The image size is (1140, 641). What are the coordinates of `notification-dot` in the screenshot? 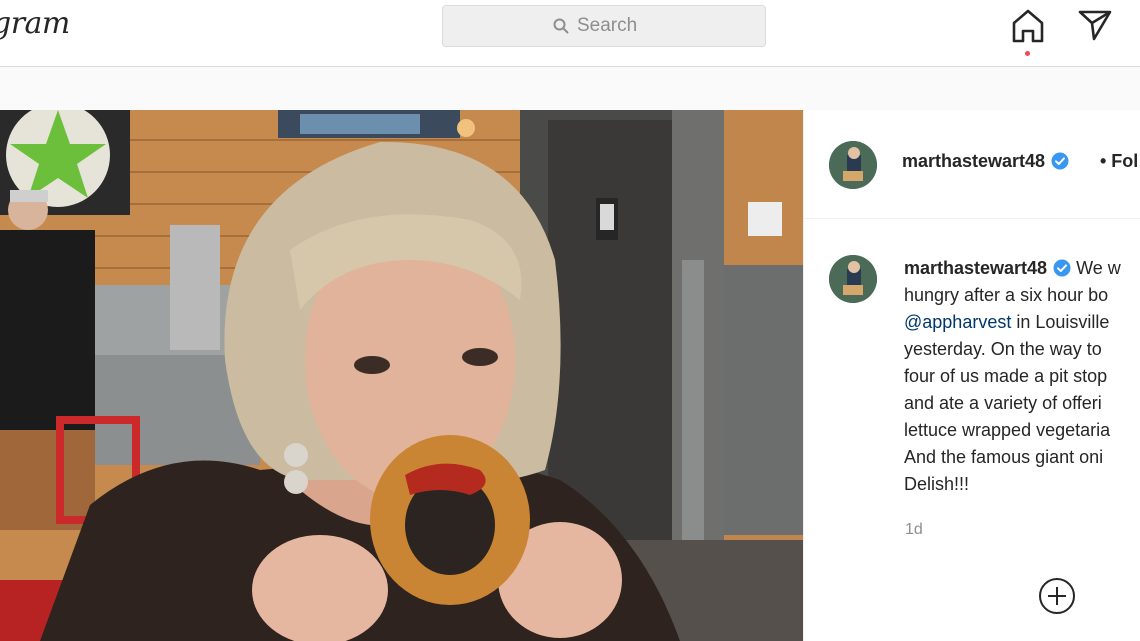 It's located at (1027, 53).